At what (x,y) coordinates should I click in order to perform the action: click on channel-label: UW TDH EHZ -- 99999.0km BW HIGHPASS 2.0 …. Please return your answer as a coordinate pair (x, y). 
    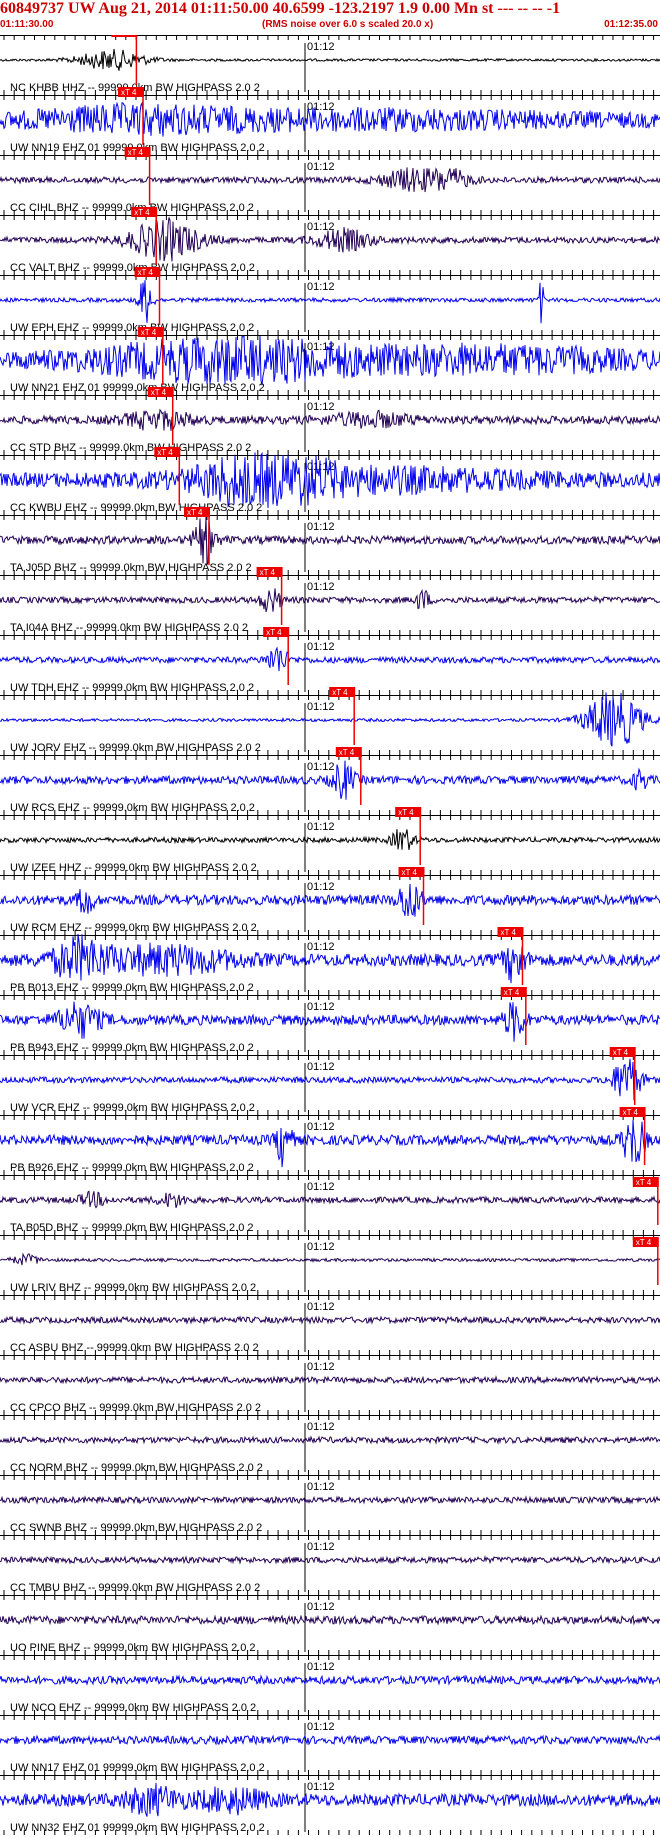
    Looking at the image, I should click on (132, 688).